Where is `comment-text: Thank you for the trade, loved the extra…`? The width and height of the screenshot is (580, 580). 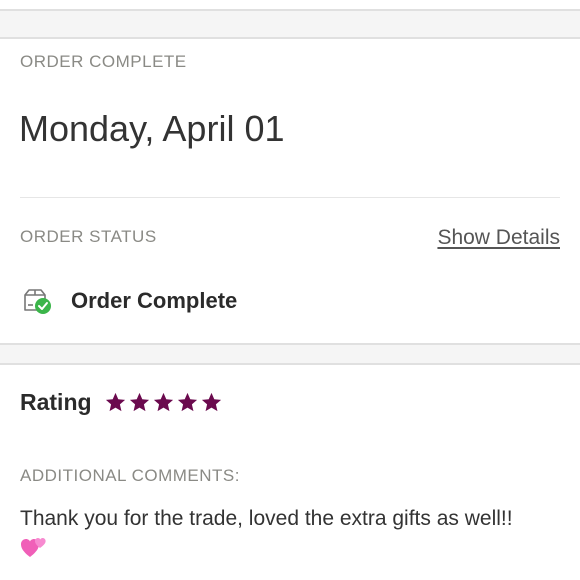
comment-text: Thank you for the trade, loved the extra… is located at coordinates (266, 518).